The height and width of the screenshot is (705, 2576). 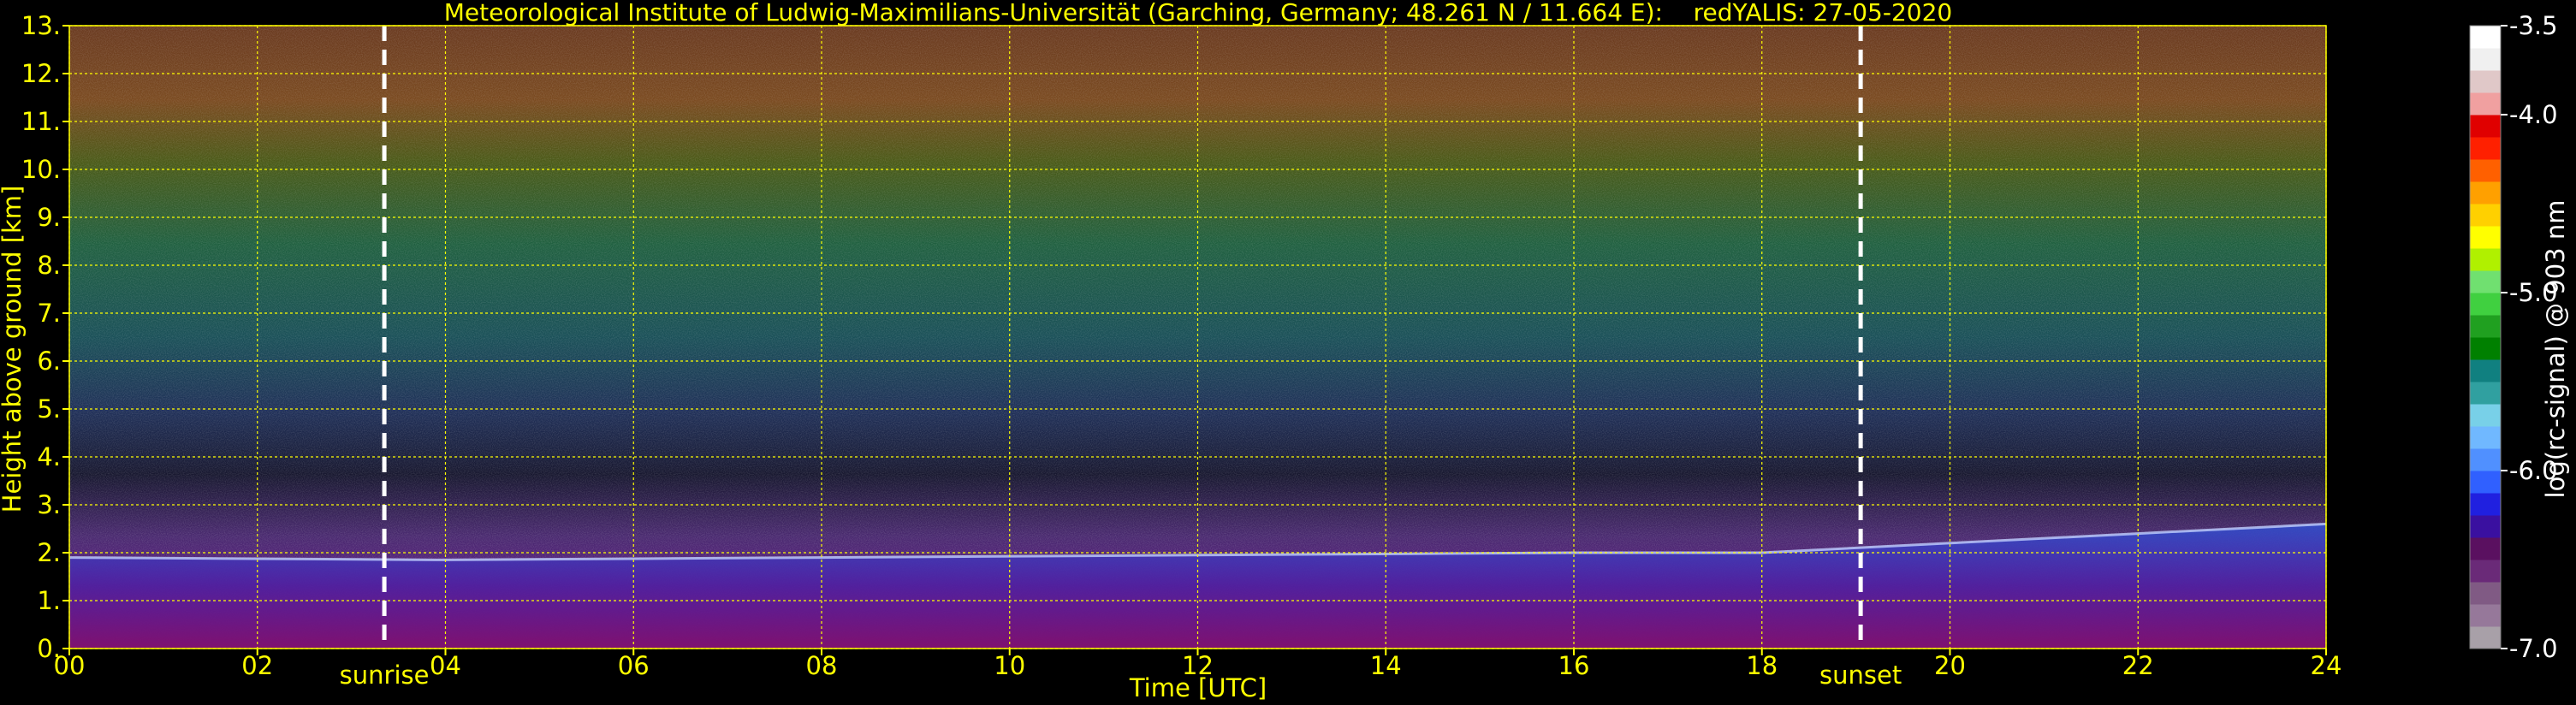 I want to click on y-tick-label: 8., so click(x=49, y=265).